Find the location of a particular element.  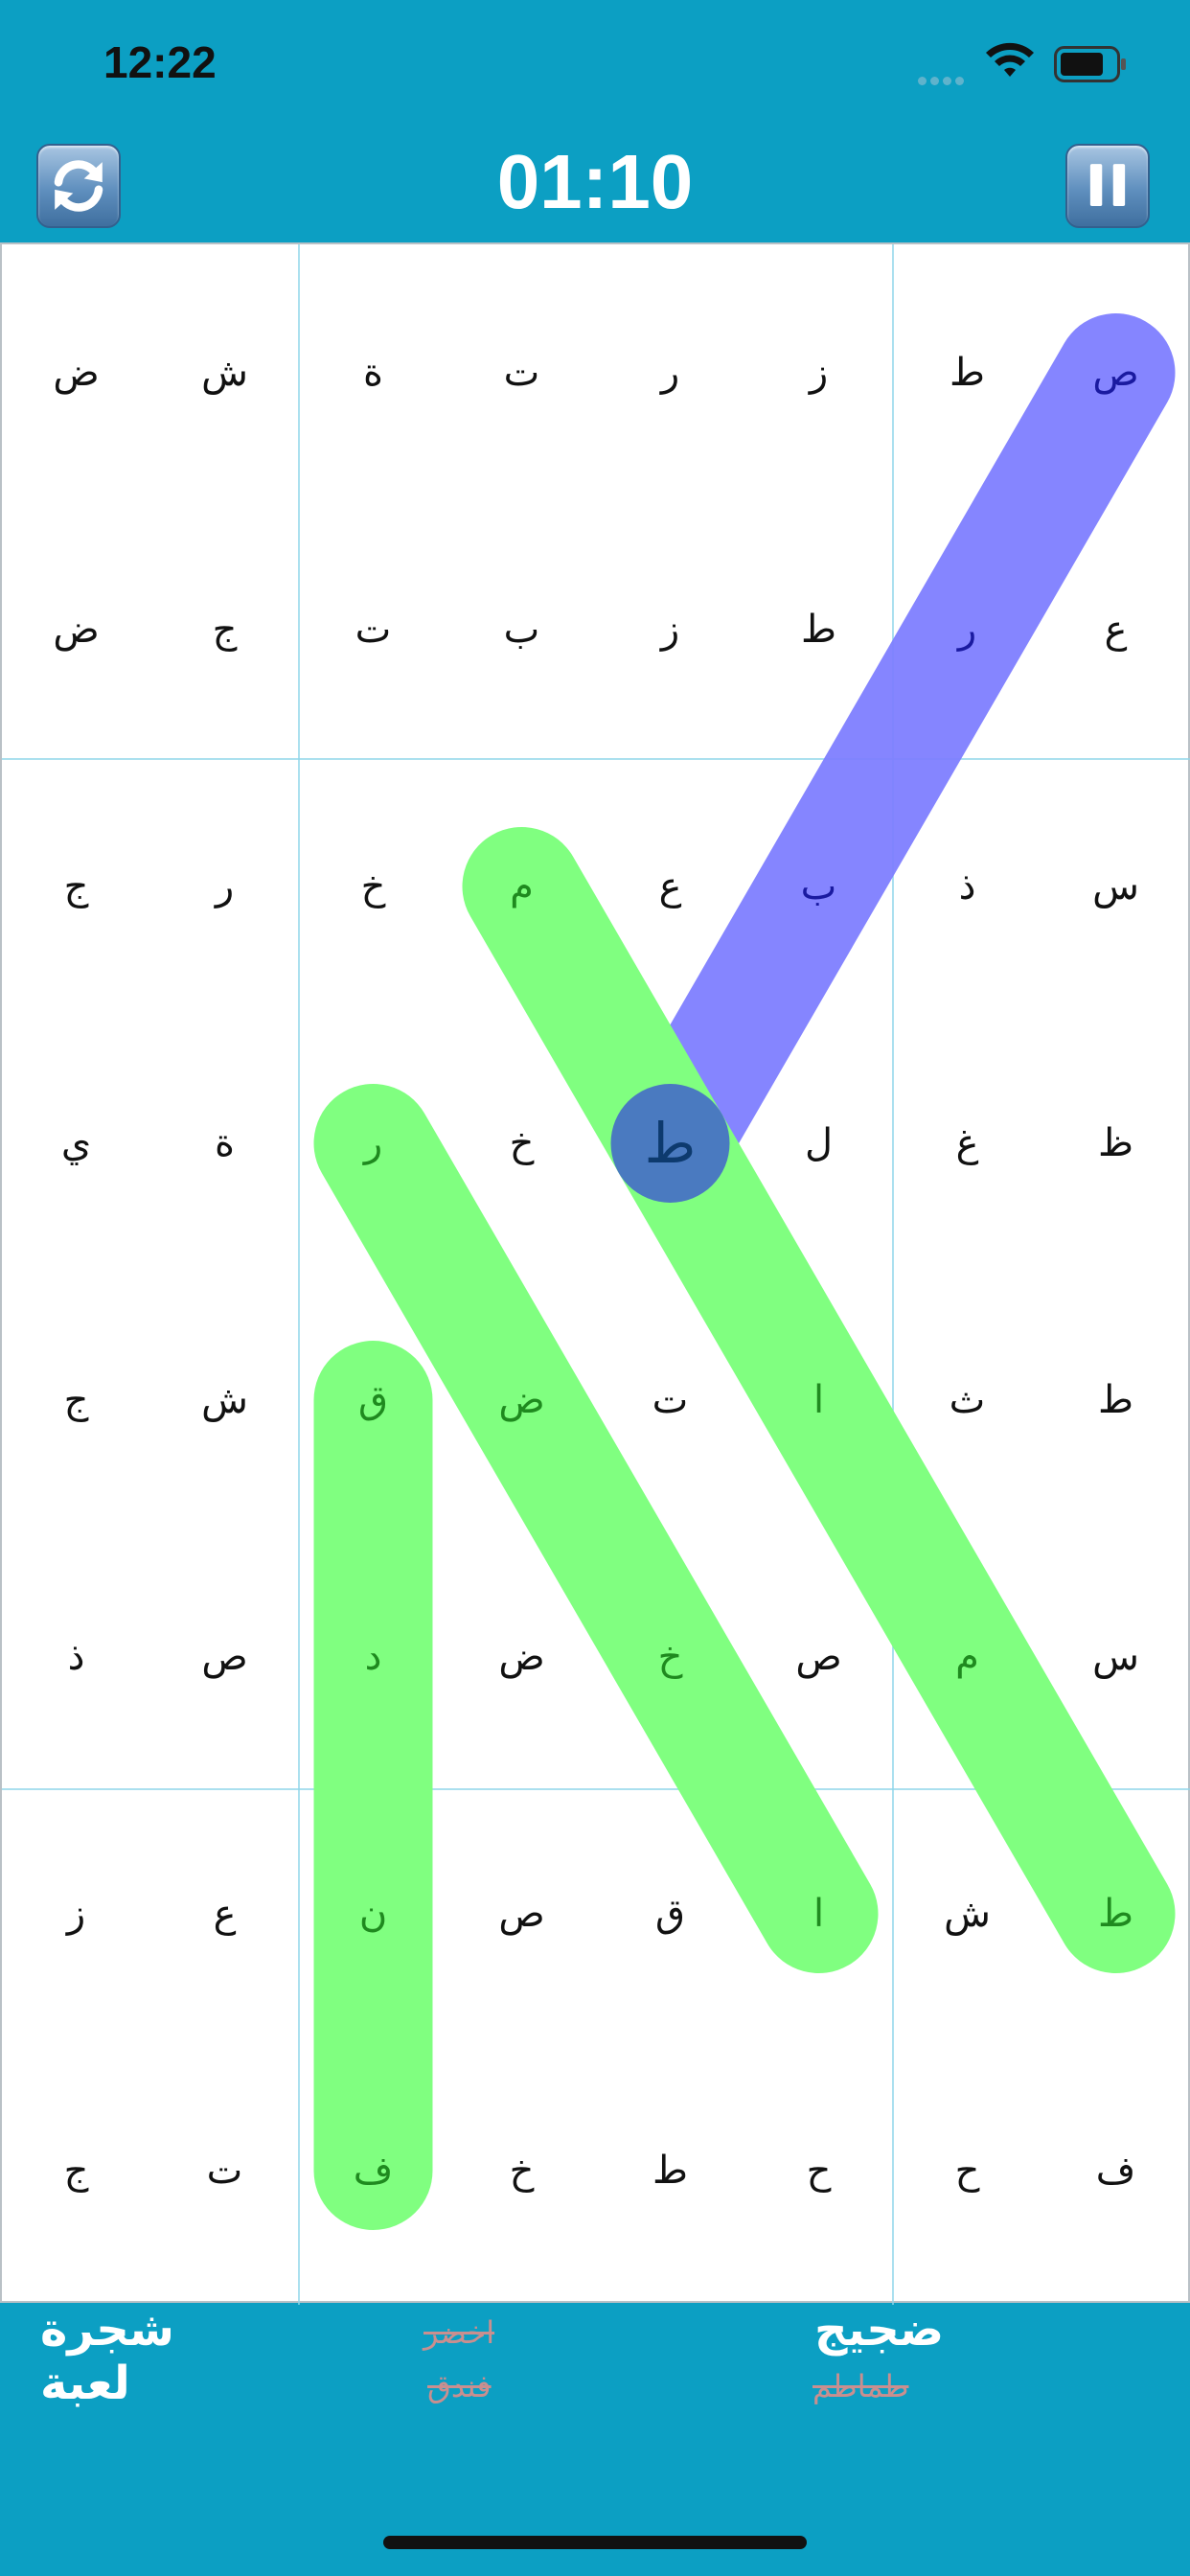

pause-button is located at coordinates (1107, 186).